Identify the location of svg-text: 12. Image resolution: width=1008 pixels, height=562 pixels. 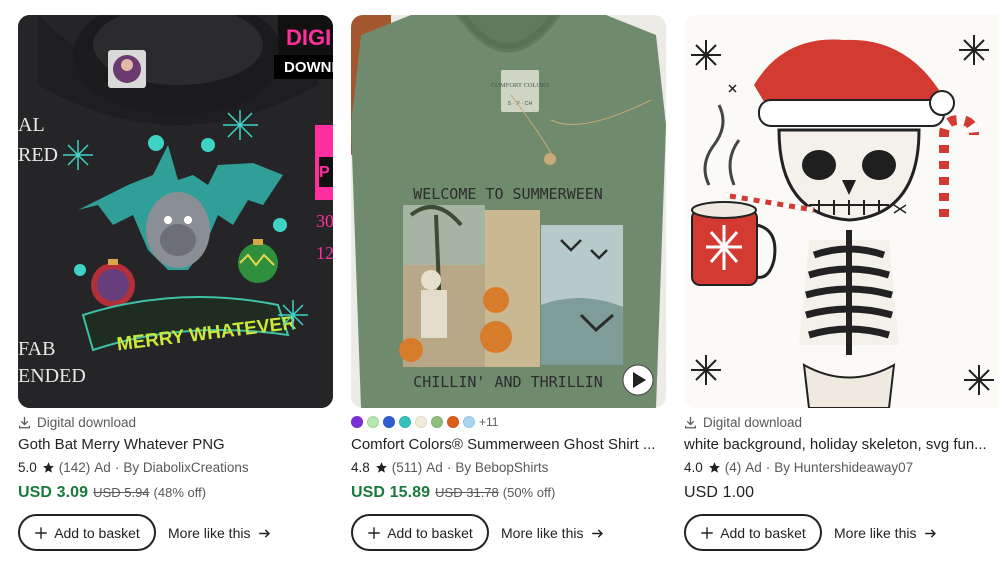
(324, 253).